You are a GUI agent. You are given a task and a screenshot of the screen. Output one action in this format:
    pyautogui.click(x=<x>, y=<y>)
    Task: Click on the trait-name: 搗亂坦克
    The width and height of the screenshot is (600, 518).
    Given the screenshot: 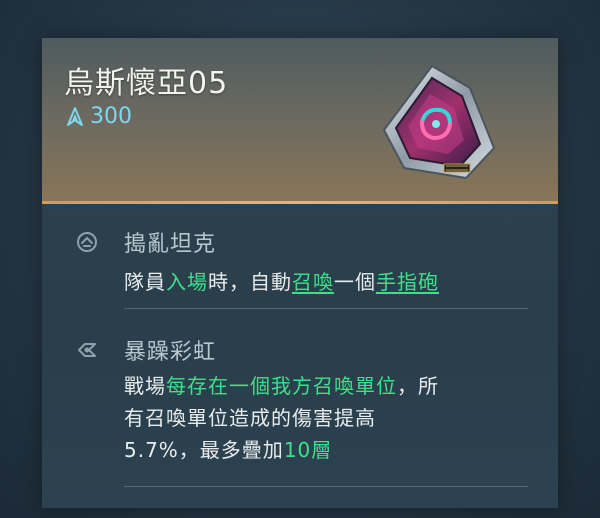 What is the action you would take?
    pyautogui.click(x=170, y=244)
    